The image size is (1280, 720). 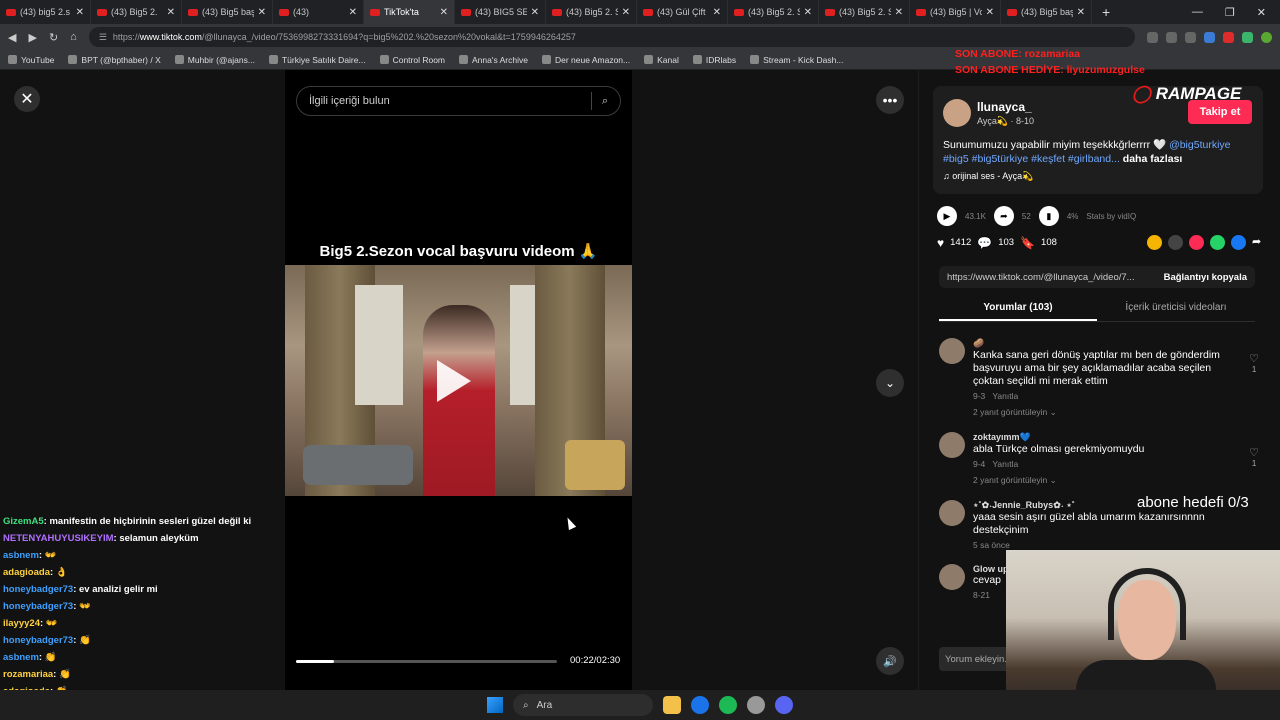 I want to click on next-video-button: ⌄, so click(x=890, y=383).